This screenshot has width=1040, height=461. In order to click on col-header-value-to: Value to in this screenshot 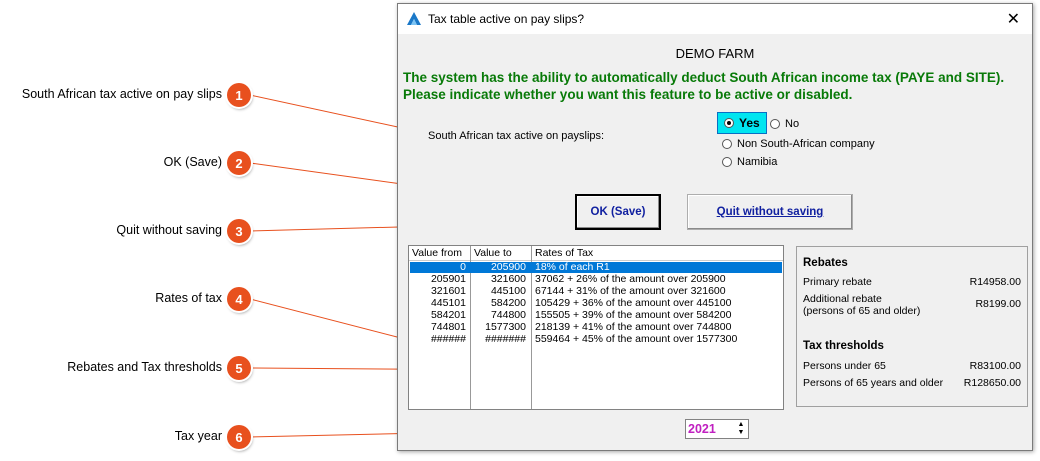, I will do `click(501, 253)`.